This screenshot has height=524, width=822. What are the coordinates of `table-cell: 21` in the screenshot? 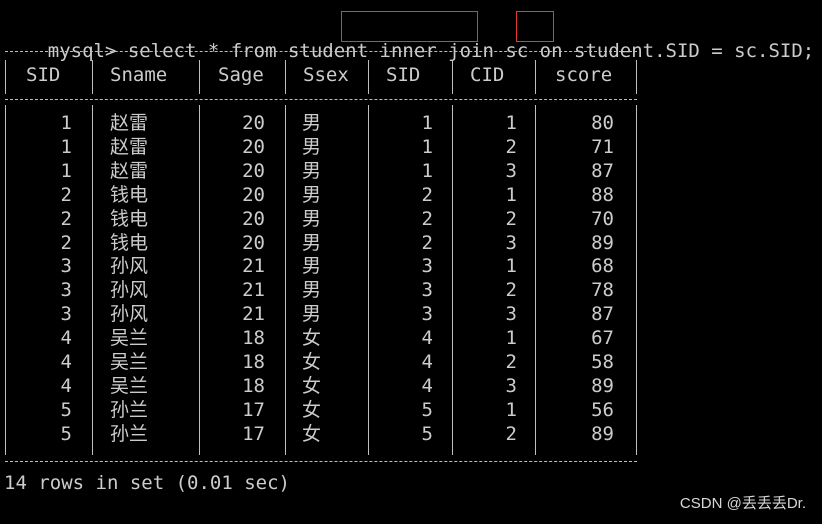 It's located at (253, 266).